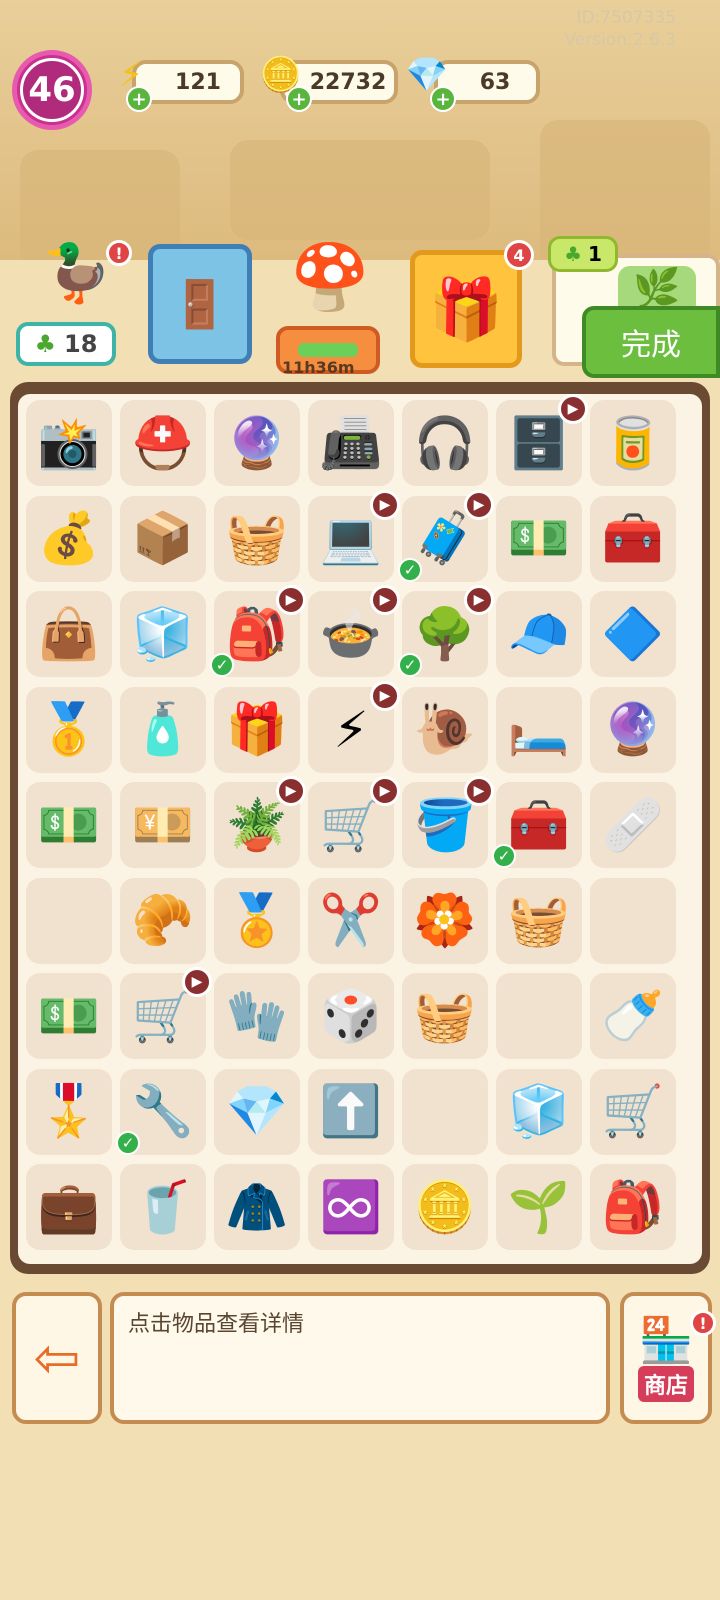 Image resolution: width=720 pixels, height=1600 pixels. What do you see at coordinates (633, 1207) in the screenshot?
I see `board-item: 🎒` at bounding box center [633, 1207].